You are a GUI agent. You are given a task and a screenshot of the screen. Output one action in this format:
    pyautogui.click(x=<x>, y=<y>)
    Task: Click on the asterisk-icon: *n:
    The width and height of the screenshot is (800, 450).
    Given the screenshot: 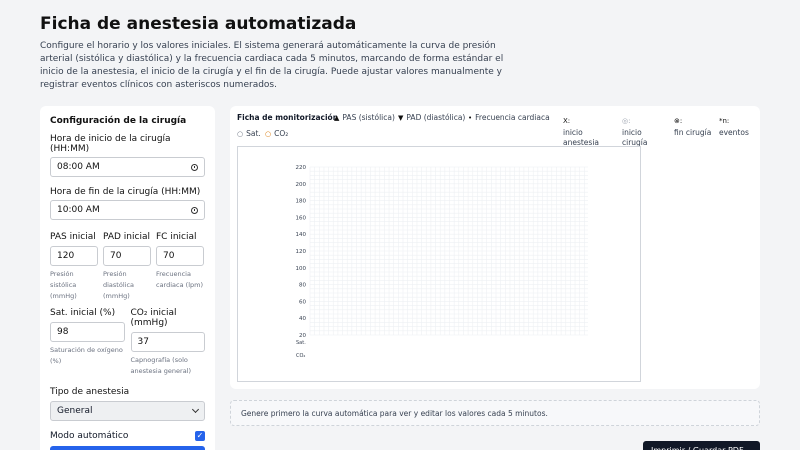 What is the action you would take?
    pyautogui.click(x=724, y=121)
    